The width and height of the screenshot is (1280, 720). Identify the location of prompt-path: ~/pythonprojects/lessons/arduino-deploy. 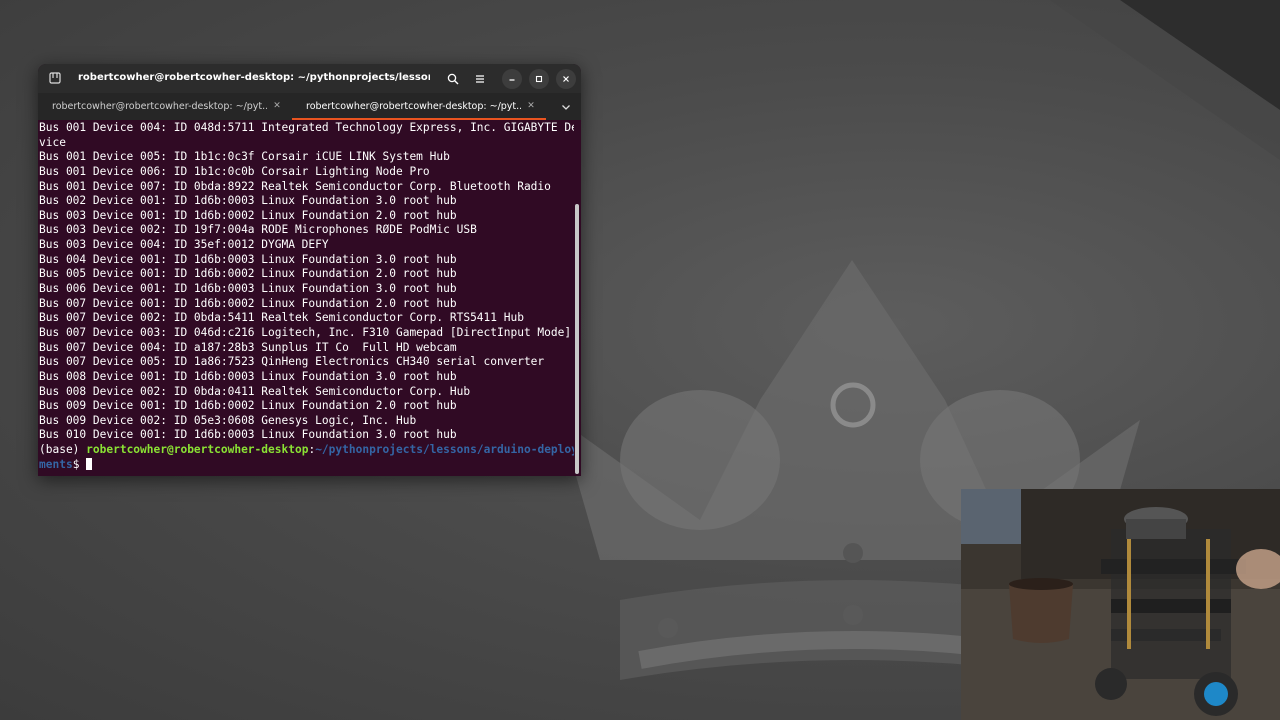
(444, 450).